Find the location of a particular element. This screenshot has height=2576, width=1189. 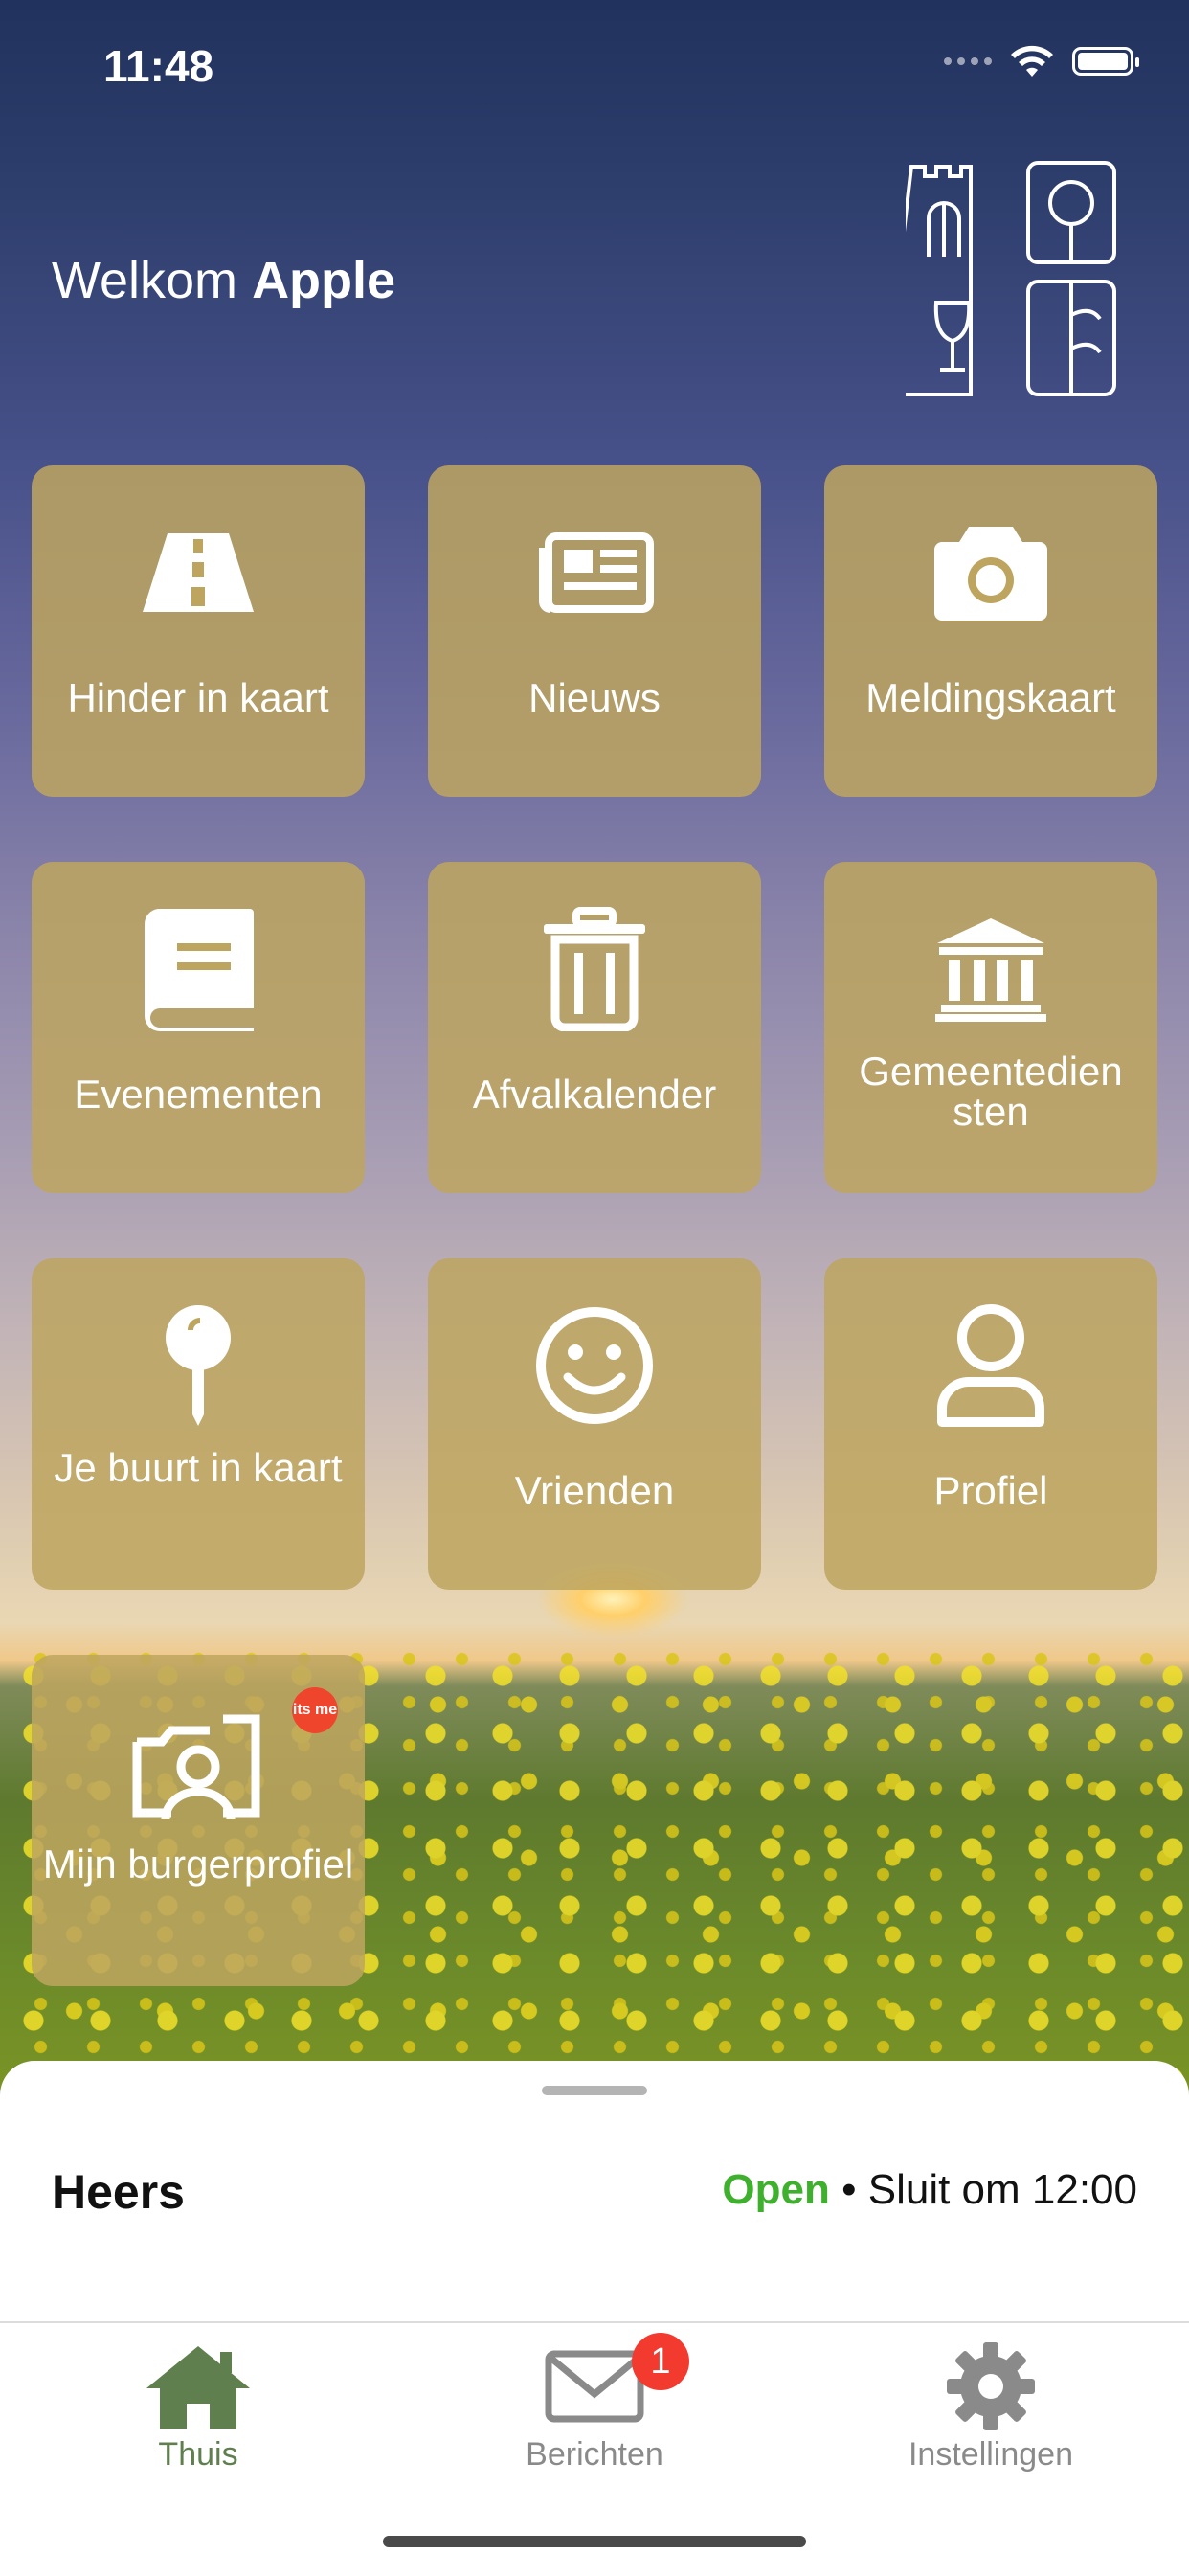

user-icon is located at coordinates (990, 1365).